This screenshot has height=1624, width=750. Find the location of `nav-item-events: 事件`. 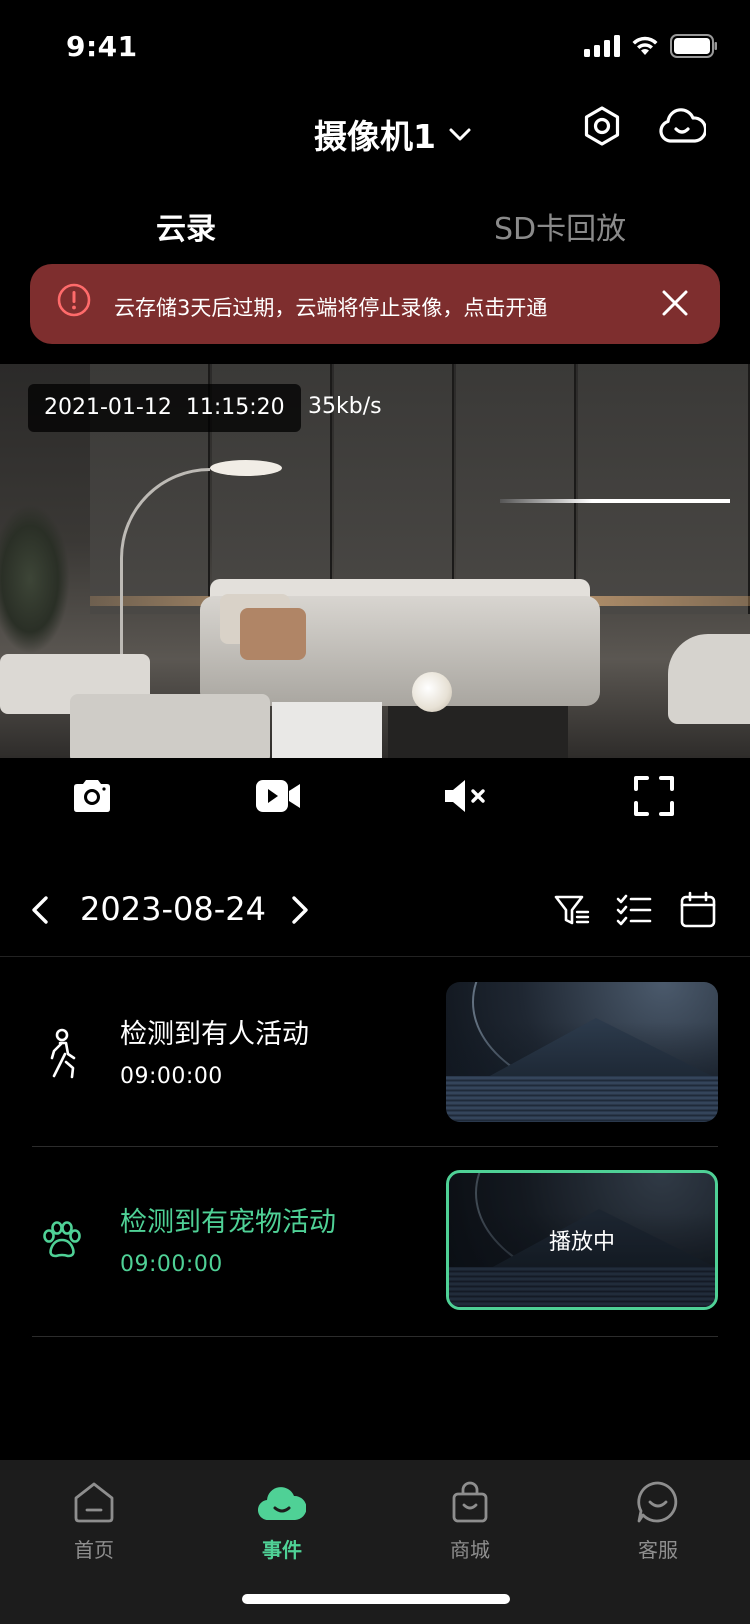

nav-item-events: 事件 is located at coordinates (282, 1520).